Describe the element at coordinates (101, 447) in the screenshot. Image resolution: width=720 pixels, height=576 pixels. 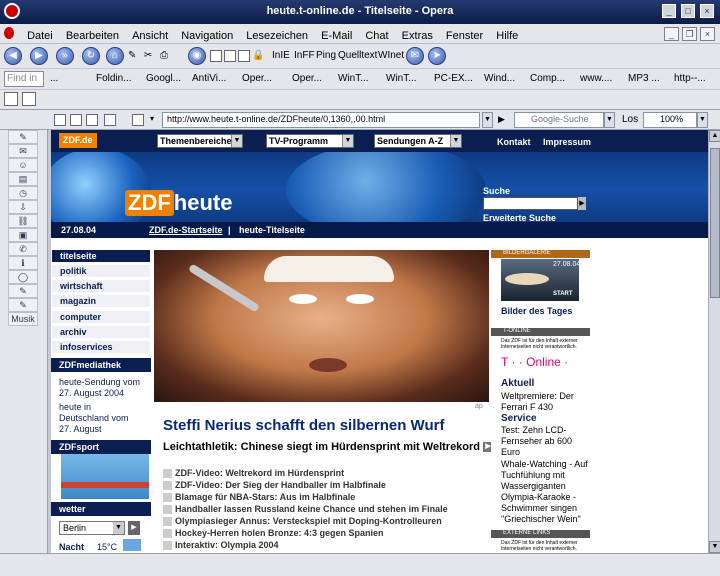
I see `zdfsport-heading: ZDFsport` at that location.